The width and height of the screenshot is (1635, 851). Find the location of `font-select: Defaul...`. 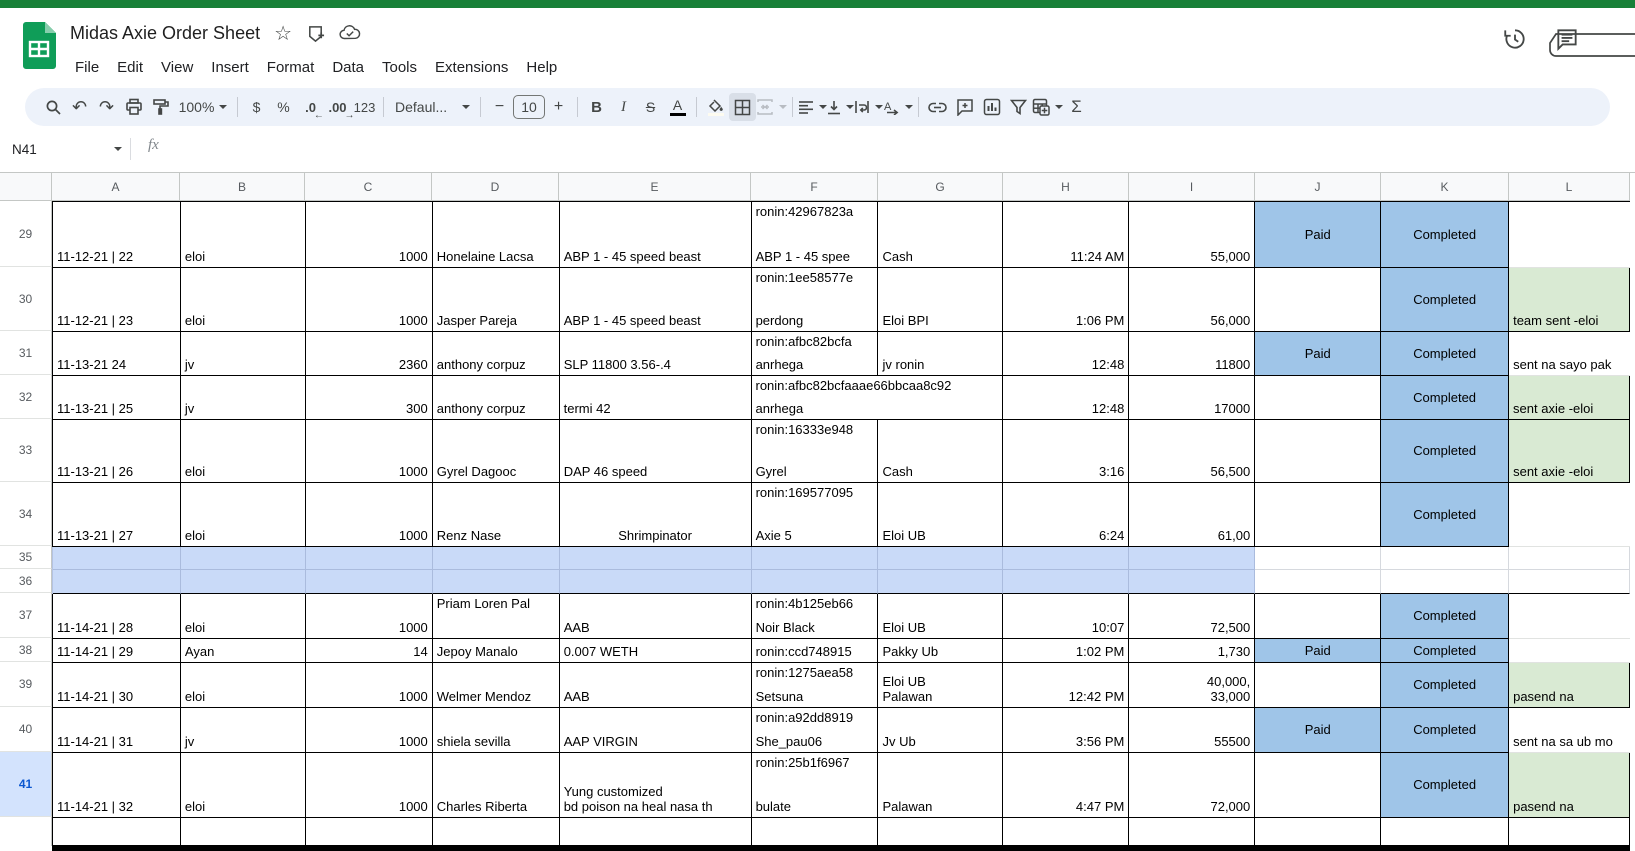

font-select: Defaul... is located at coordinates (432, 107).